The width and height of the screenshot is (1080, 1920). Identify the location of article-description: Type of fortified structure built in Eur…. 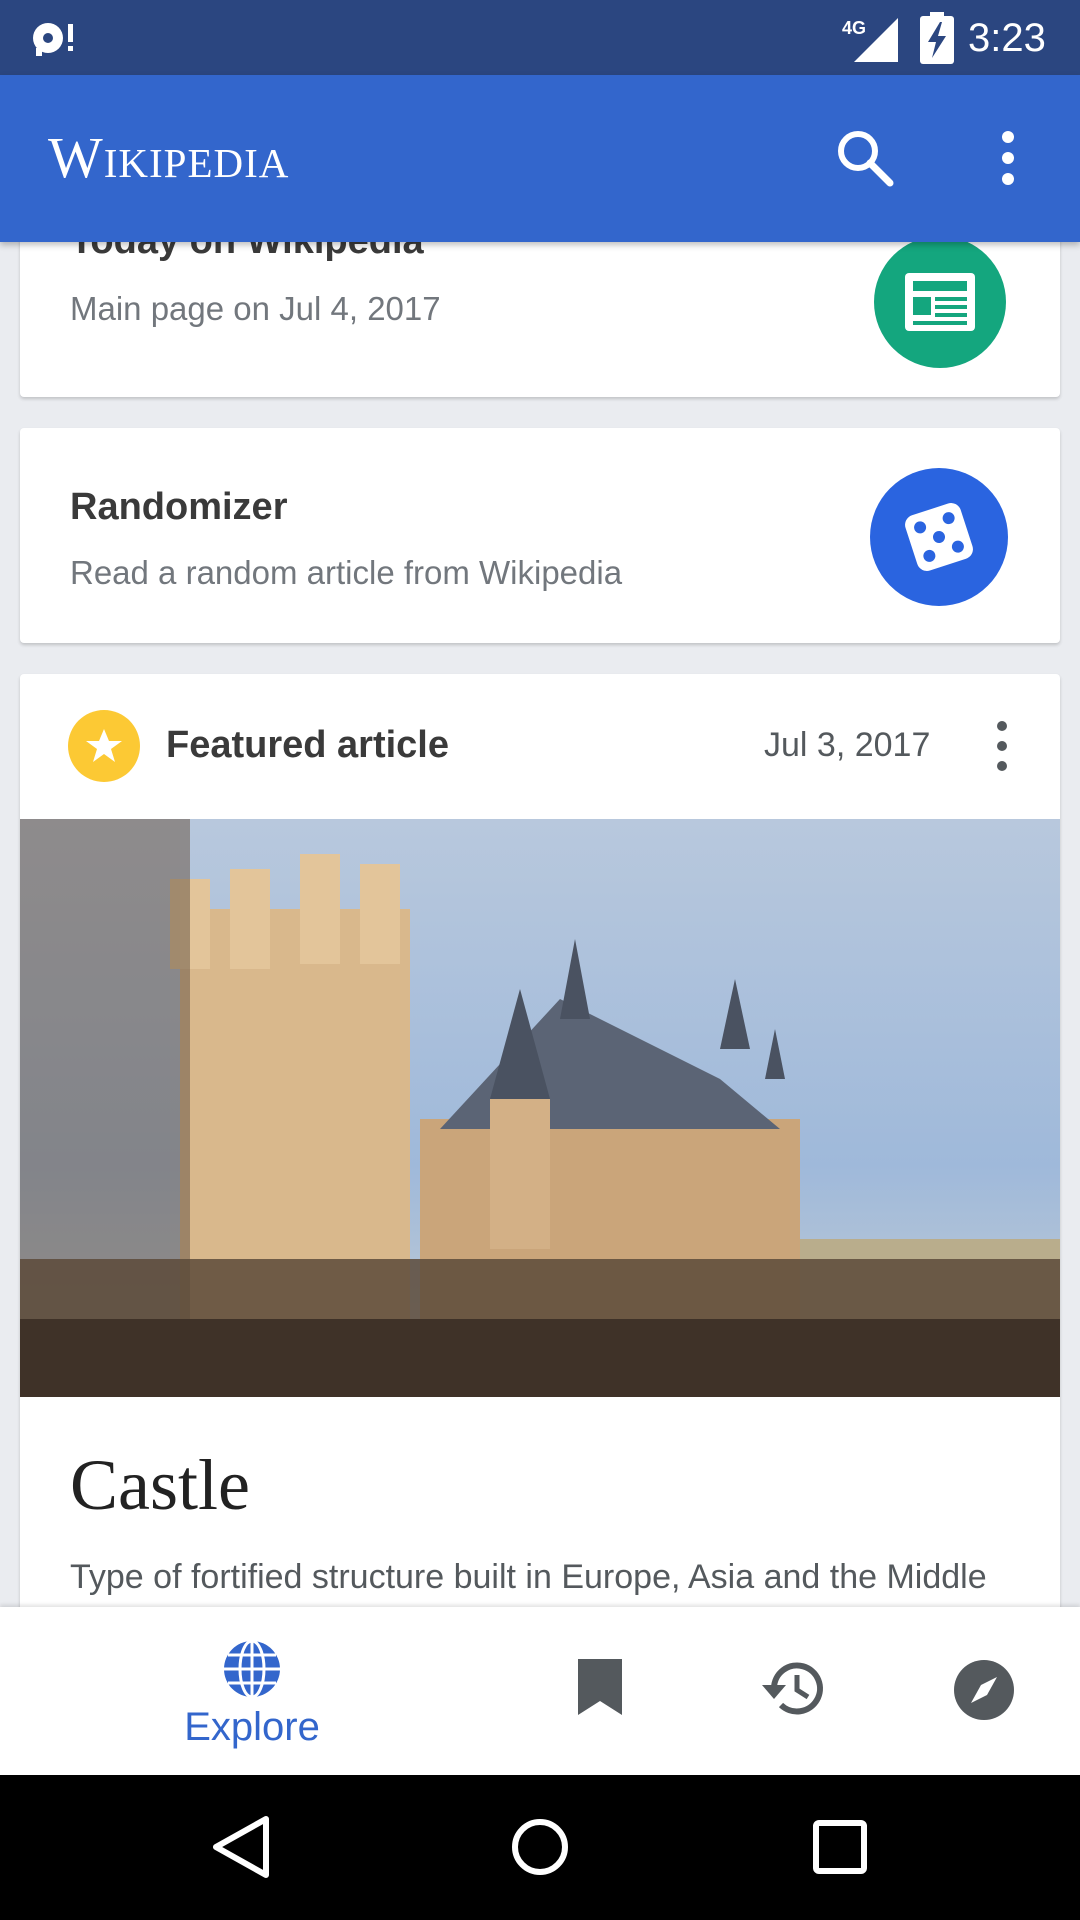
(528, 1582).